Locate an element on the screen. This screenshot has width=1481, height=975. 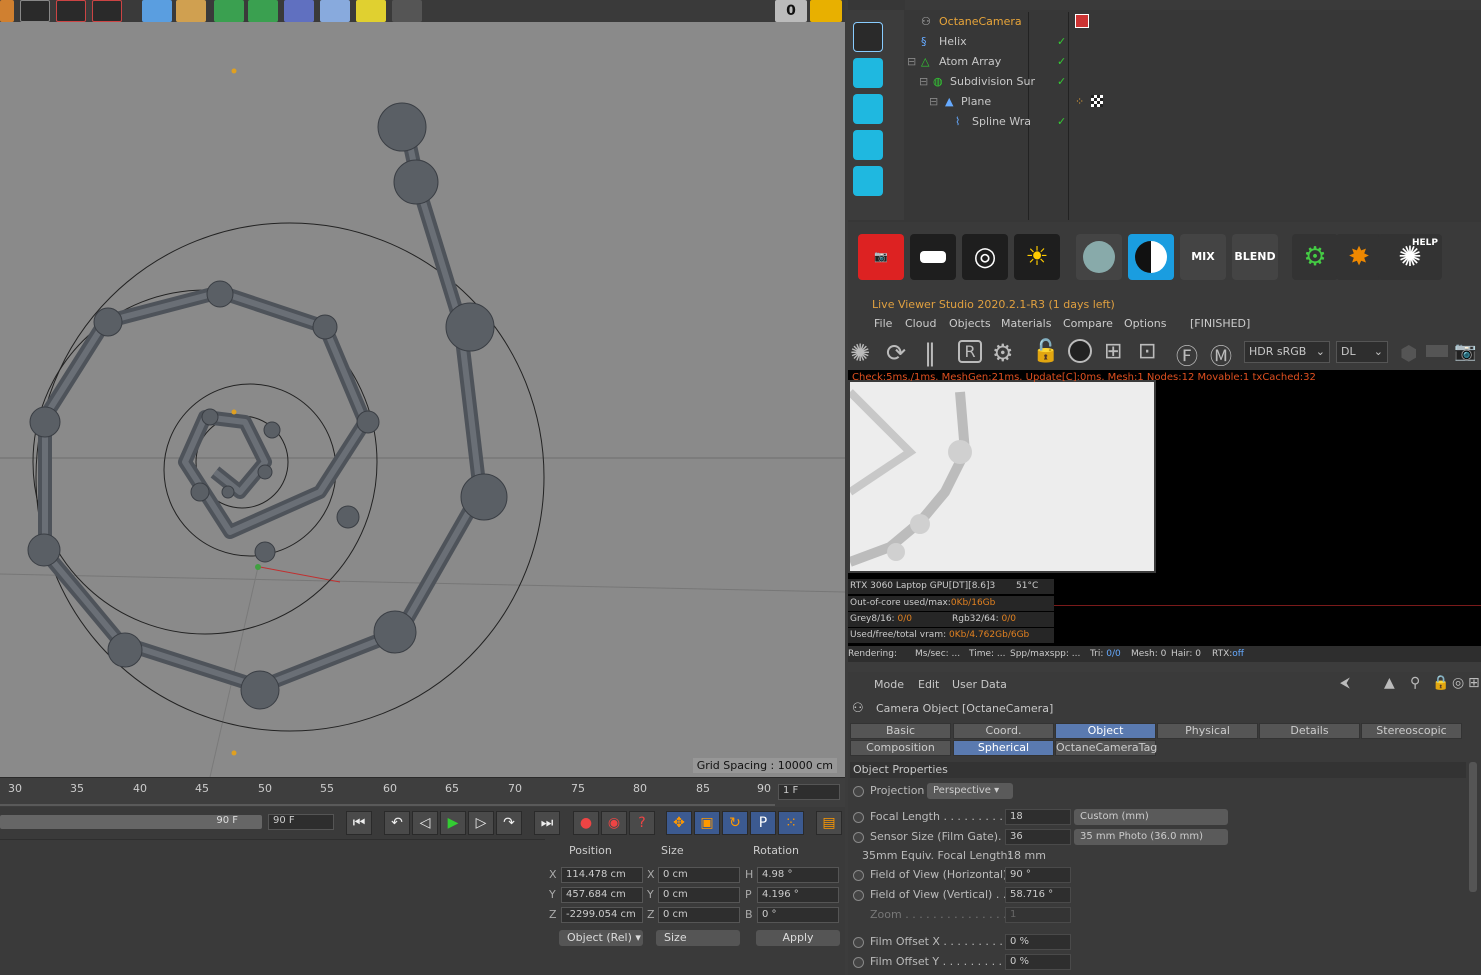
projection-animate-radio is located at coordinates (858, 791).